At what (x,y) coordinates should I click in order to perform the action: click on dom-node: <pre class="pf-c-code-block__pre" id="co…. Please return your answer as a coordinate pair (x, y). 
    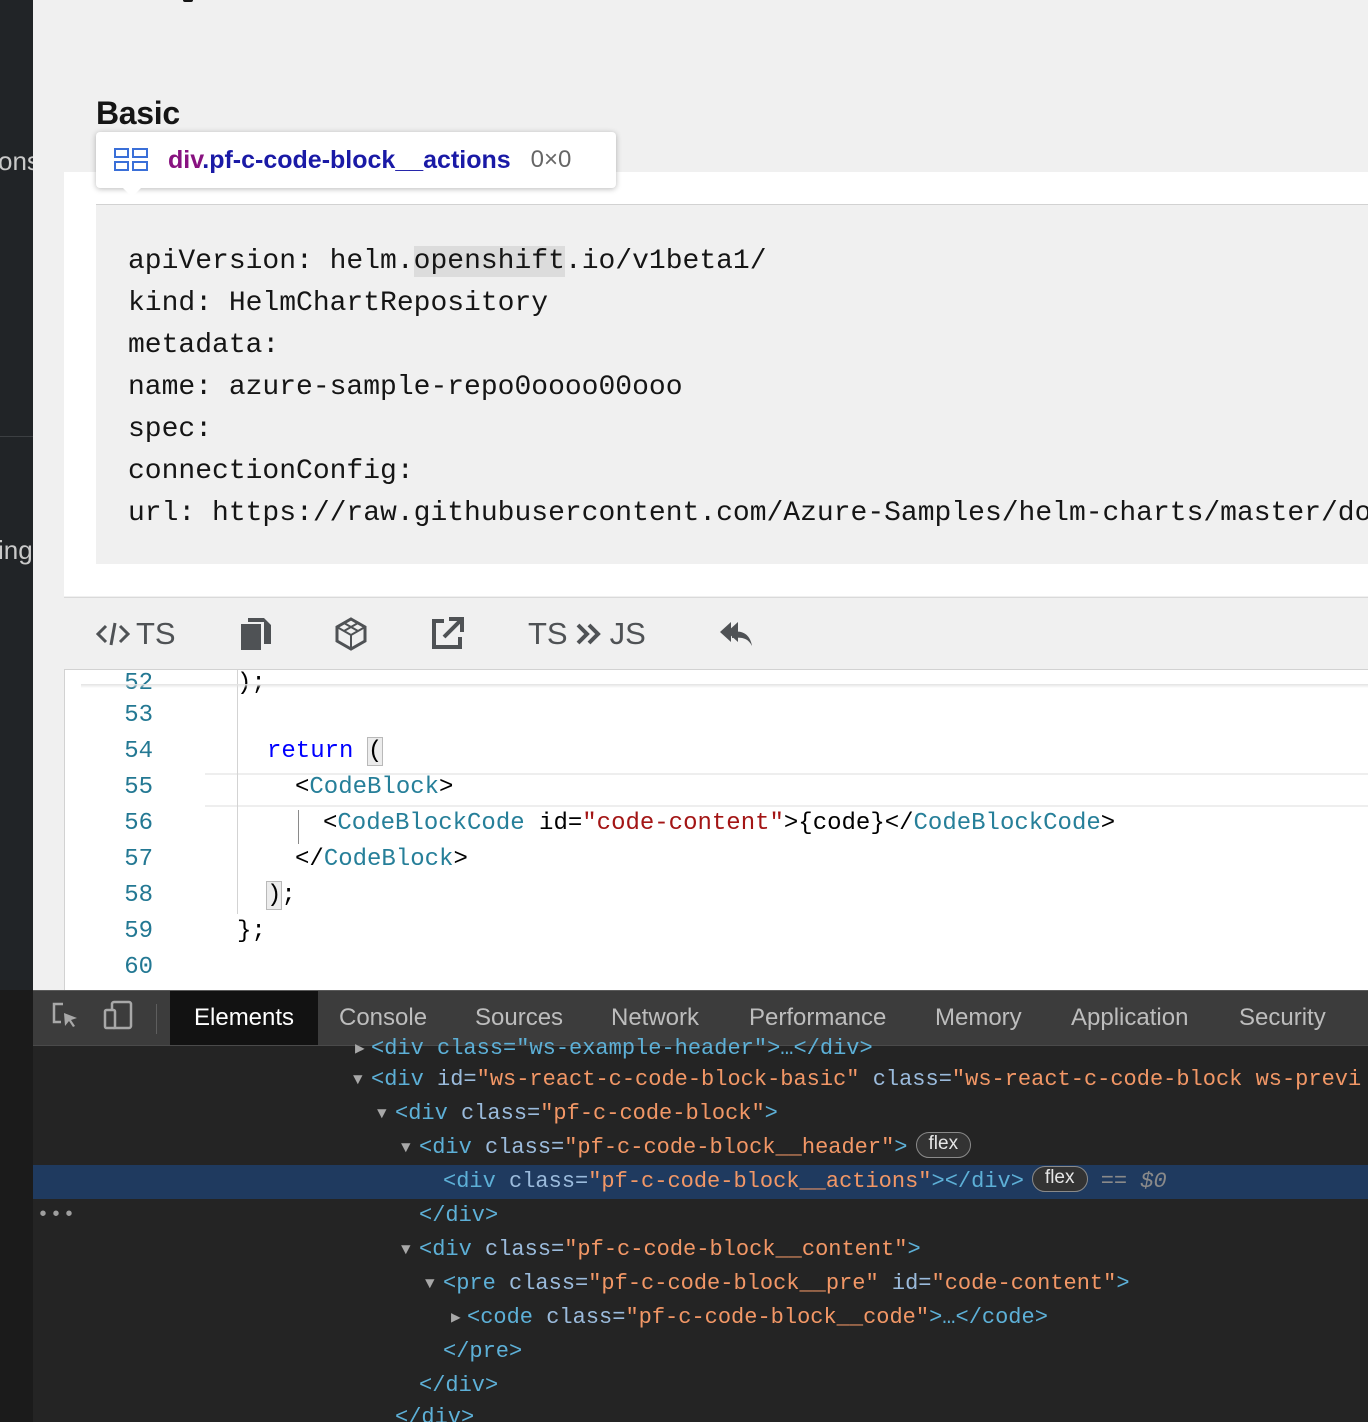
    Looking at the image, I should click on (786, 1283).